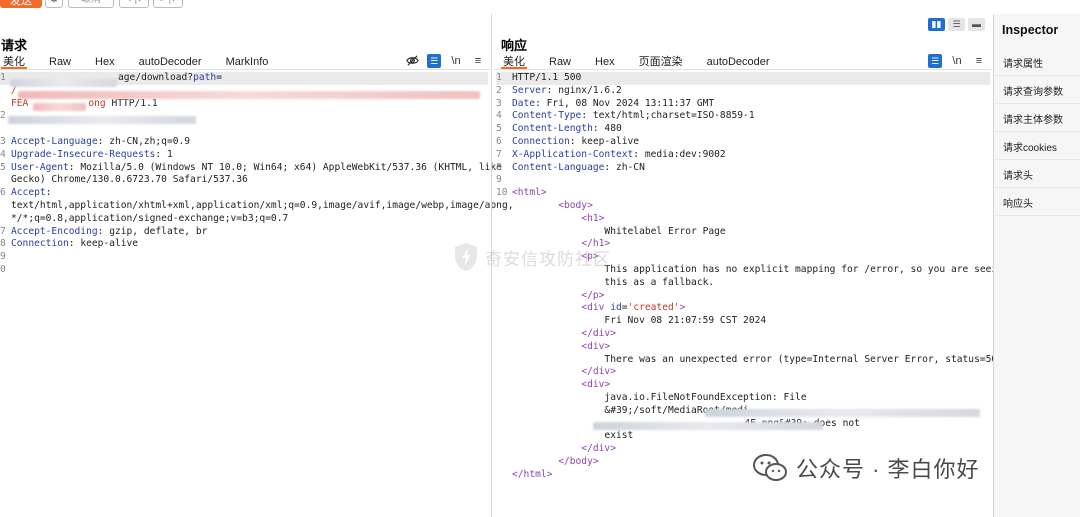 This screenshot has height=517, width=1080. Describe the element at coordinates (956, 24) in the screenshot. I see `rows-icon: ☰` at that location.